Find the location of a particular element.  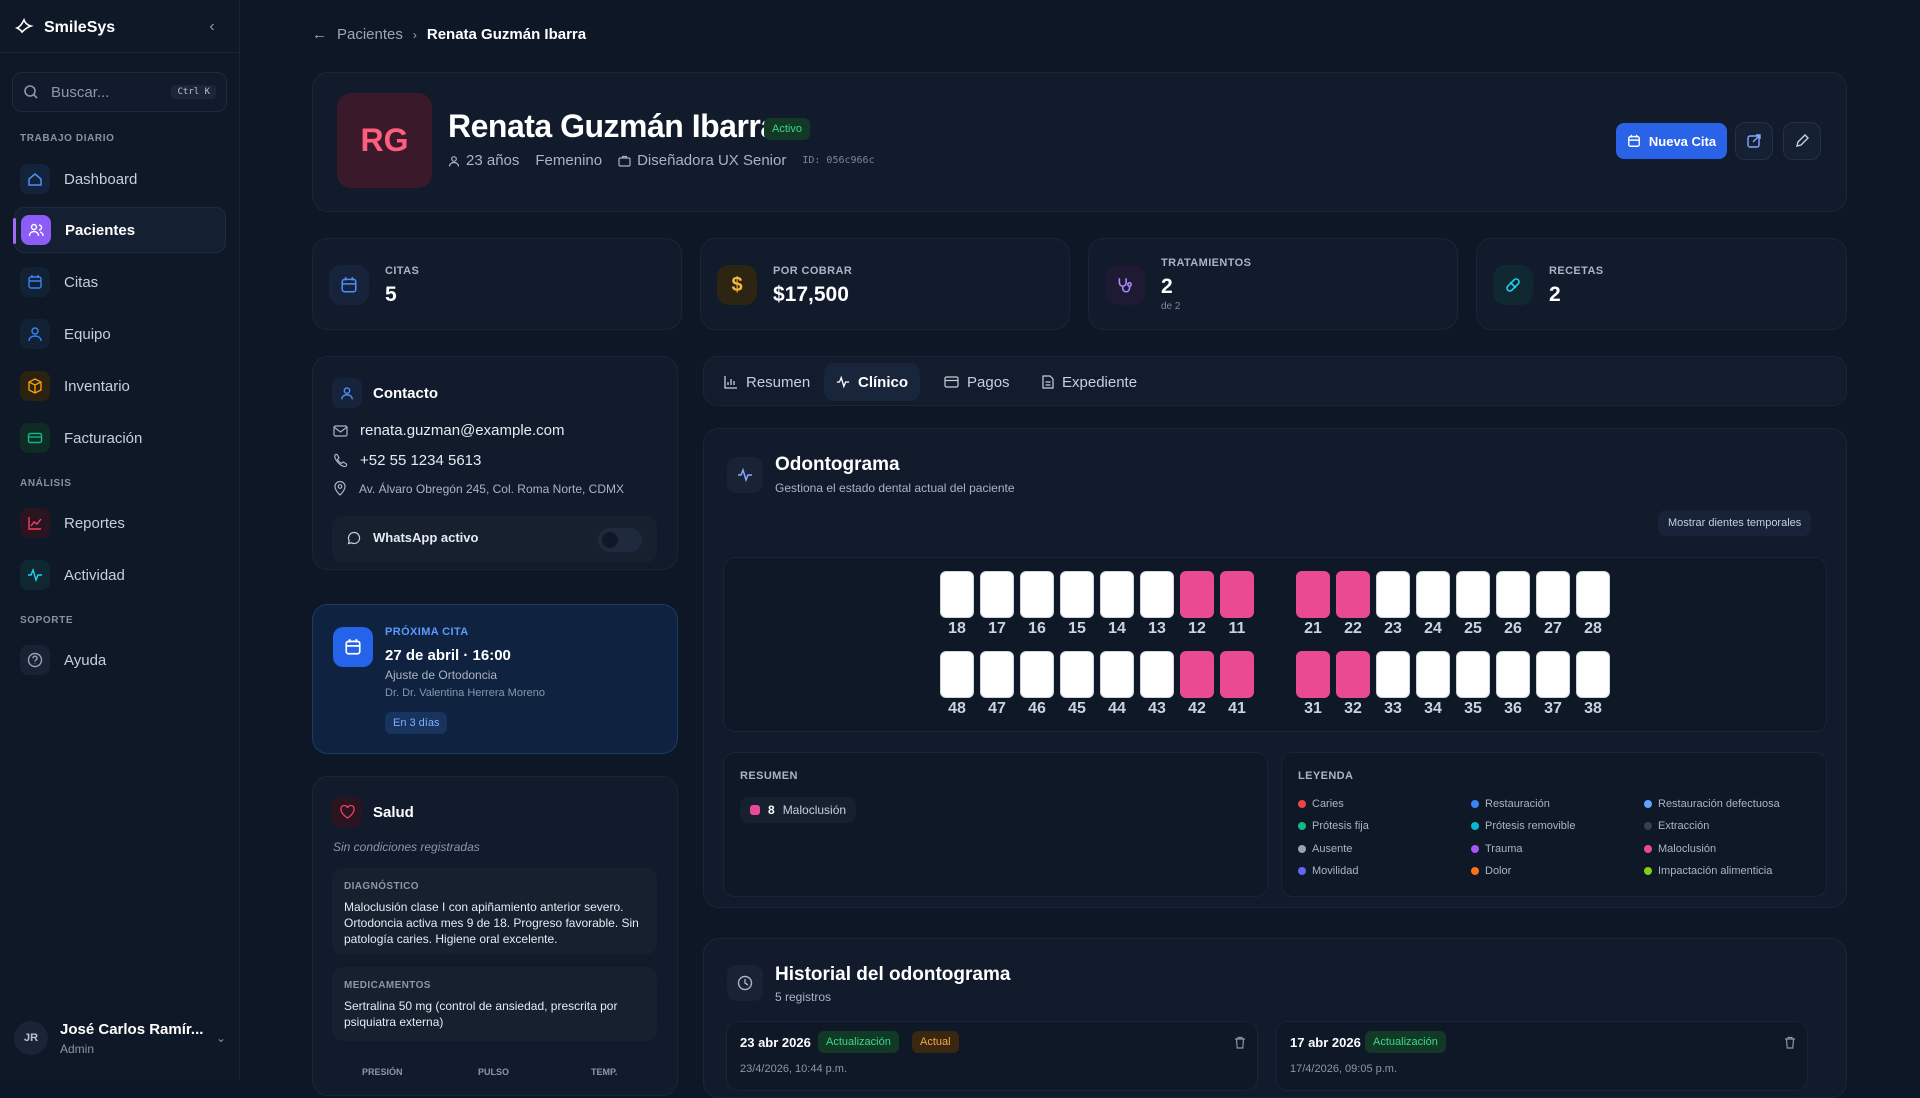

sidebar-item-facturacion: Facturación is located at coordinates (120, 438).